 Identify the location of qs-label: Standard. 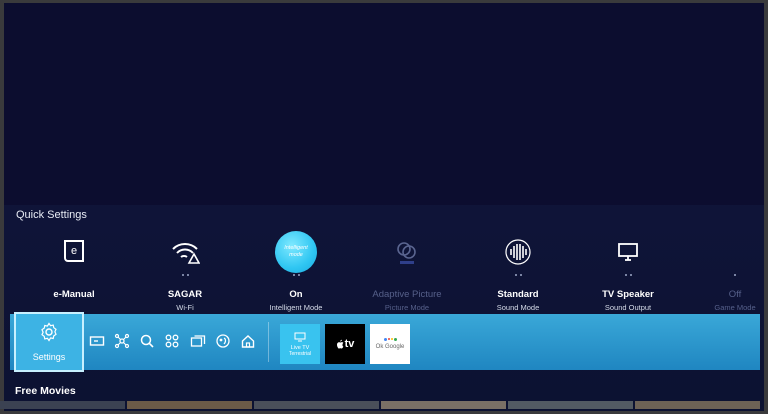
(518, 294).